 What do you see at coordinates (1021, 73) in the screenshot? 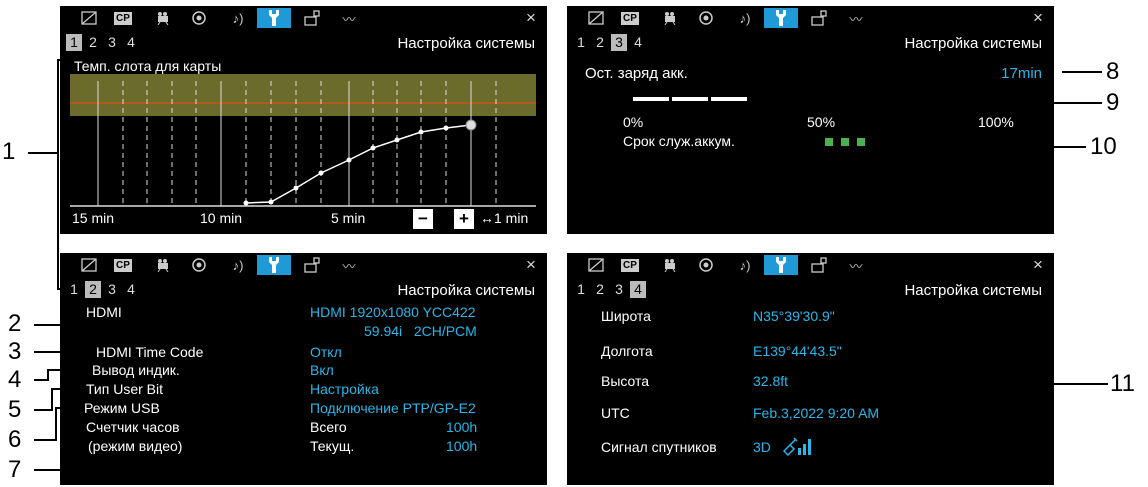
I see `battery-remaining-value: 17min` at bounding box center [1021, 73].